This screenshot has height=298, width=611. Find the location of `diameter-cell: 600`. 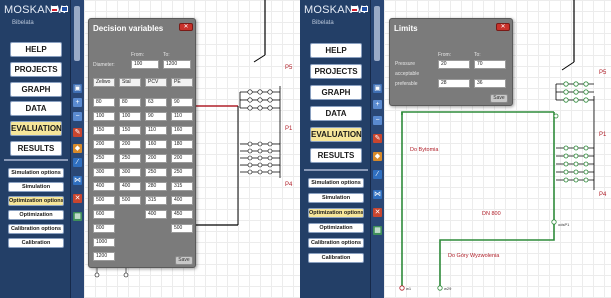

diameter-cell: 600 is located at coordinates (104, 214).